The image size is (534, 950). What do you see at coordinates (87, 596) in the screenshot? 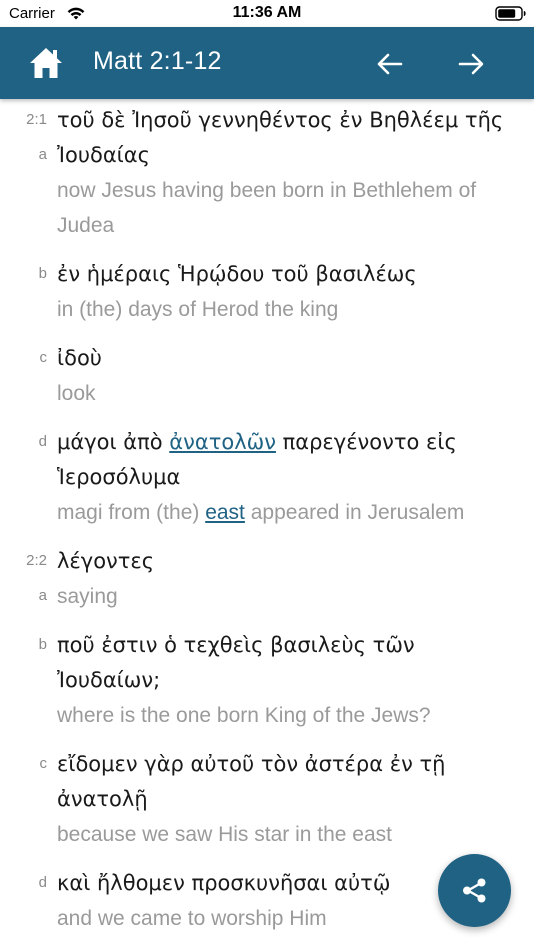
I see `english-text: saying` at bounding box center [87, 596].